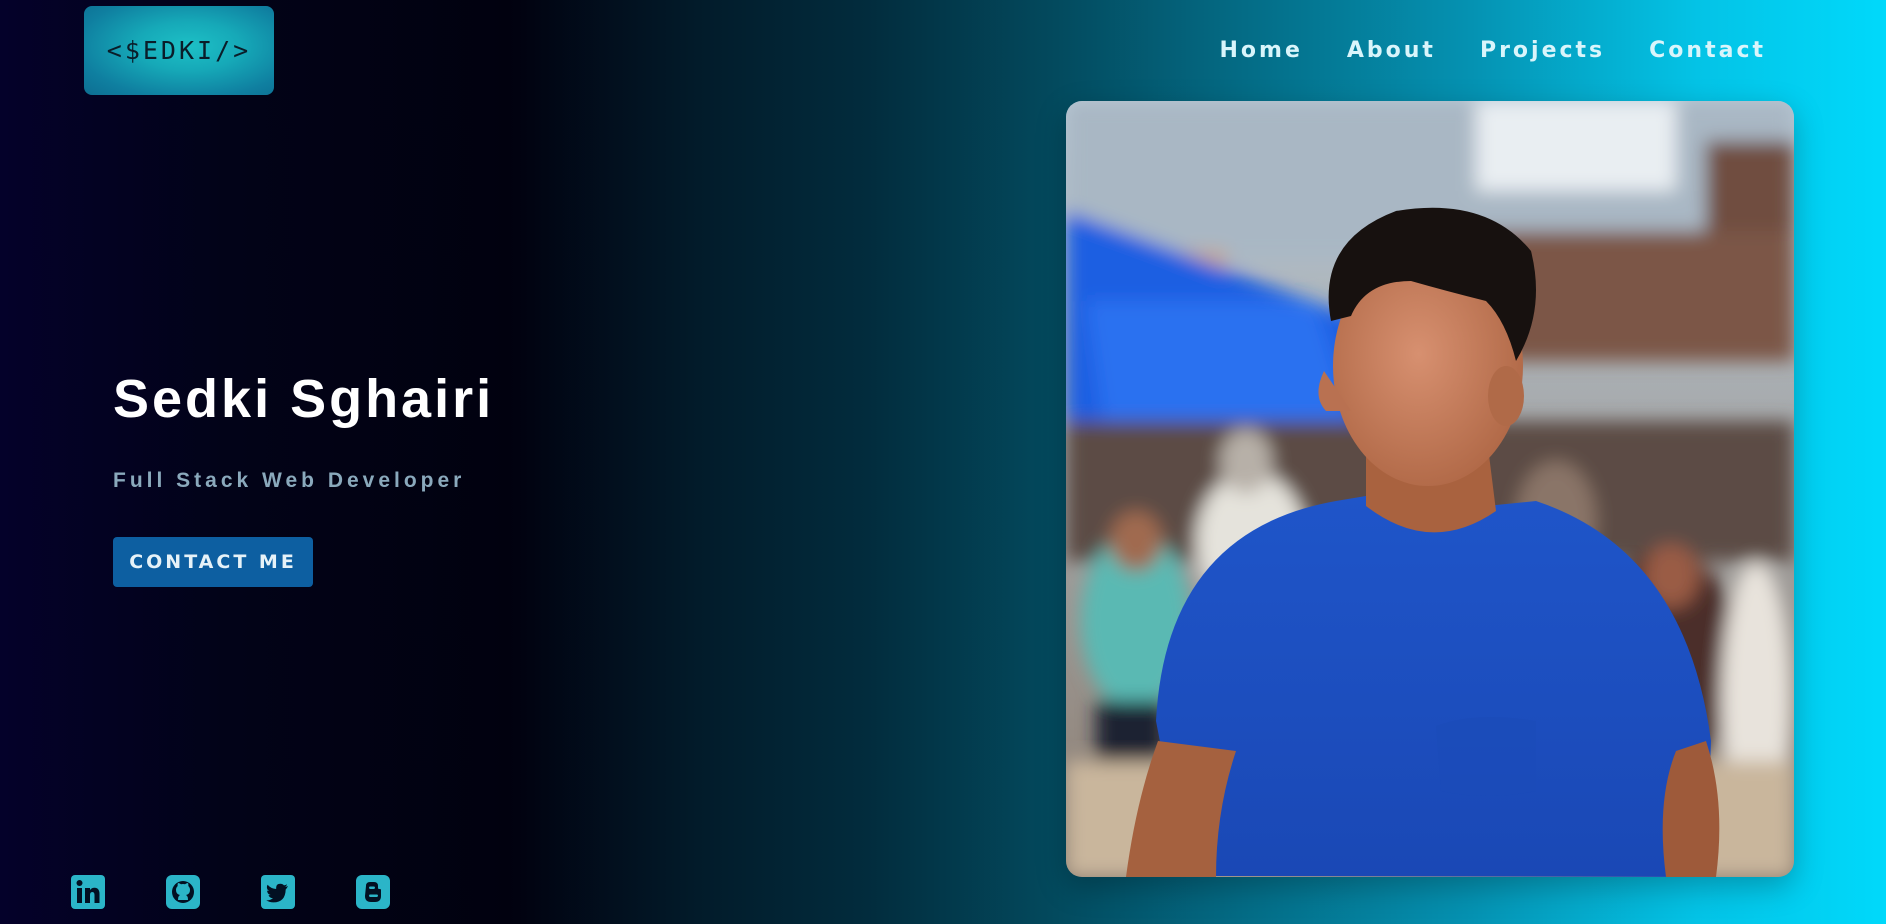 This screenshot has width=1886, height=924. I want to click on main-nav: Home About Projects Contact, so click(1493, 50).